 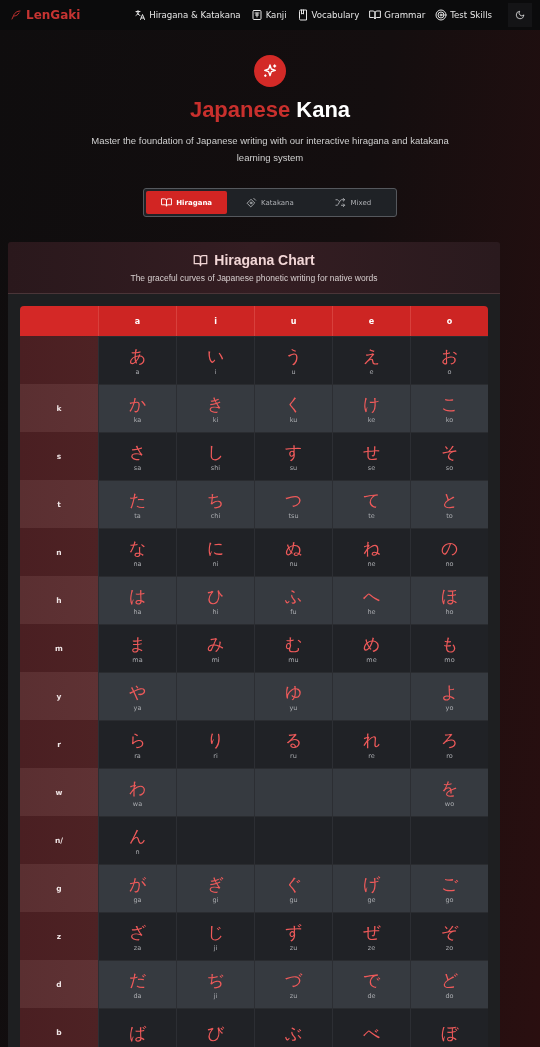 What do you see at coordinates (293, 739) in the screenshot?
I see `kana-character: る` at bounding box center [293, 739].